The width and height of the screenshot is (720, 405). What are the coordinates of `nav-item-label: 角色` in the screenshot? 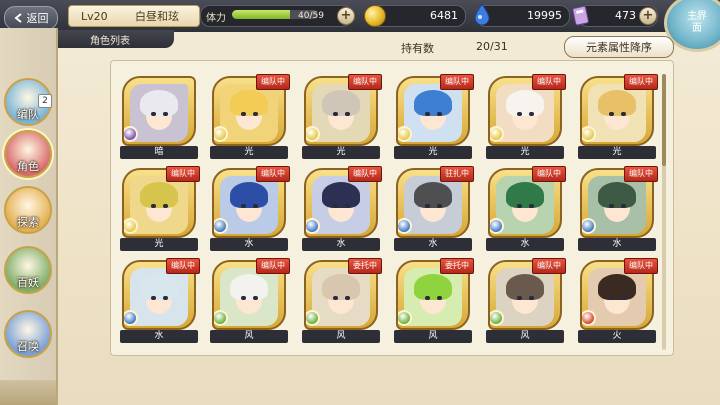 It's located at (28, 166).